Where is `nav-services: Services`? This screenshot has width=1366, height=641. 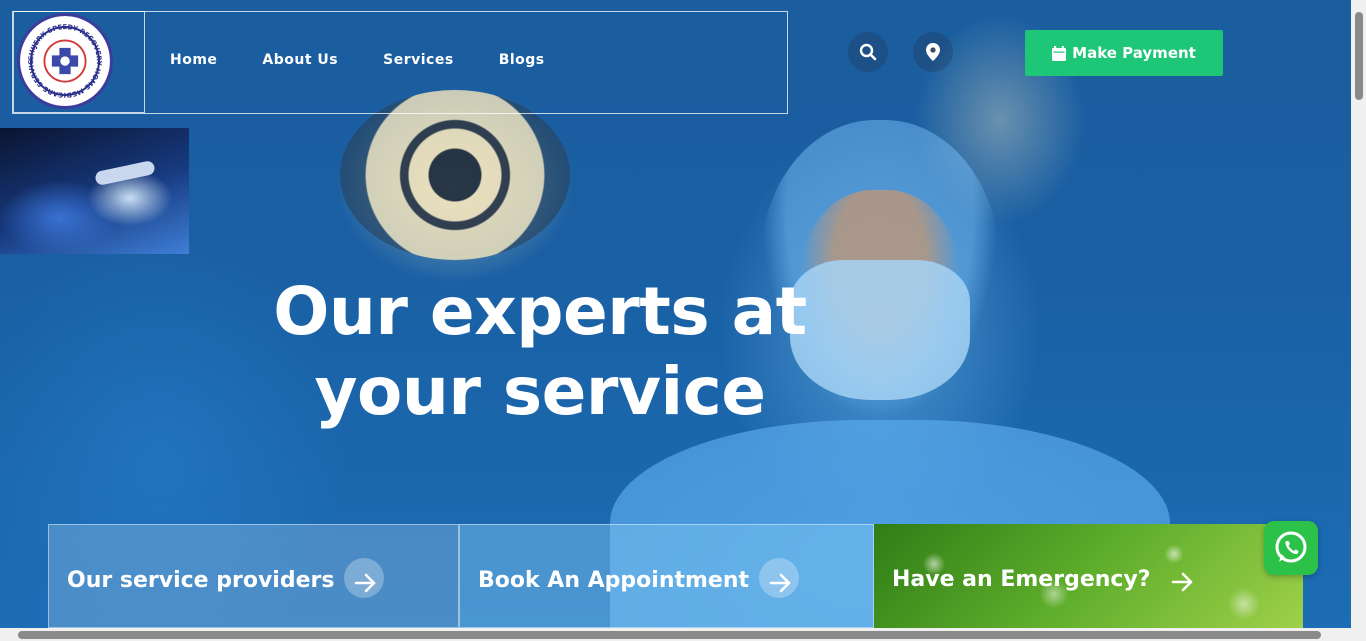
nav-services: Services is located at coordinates (418, 60).